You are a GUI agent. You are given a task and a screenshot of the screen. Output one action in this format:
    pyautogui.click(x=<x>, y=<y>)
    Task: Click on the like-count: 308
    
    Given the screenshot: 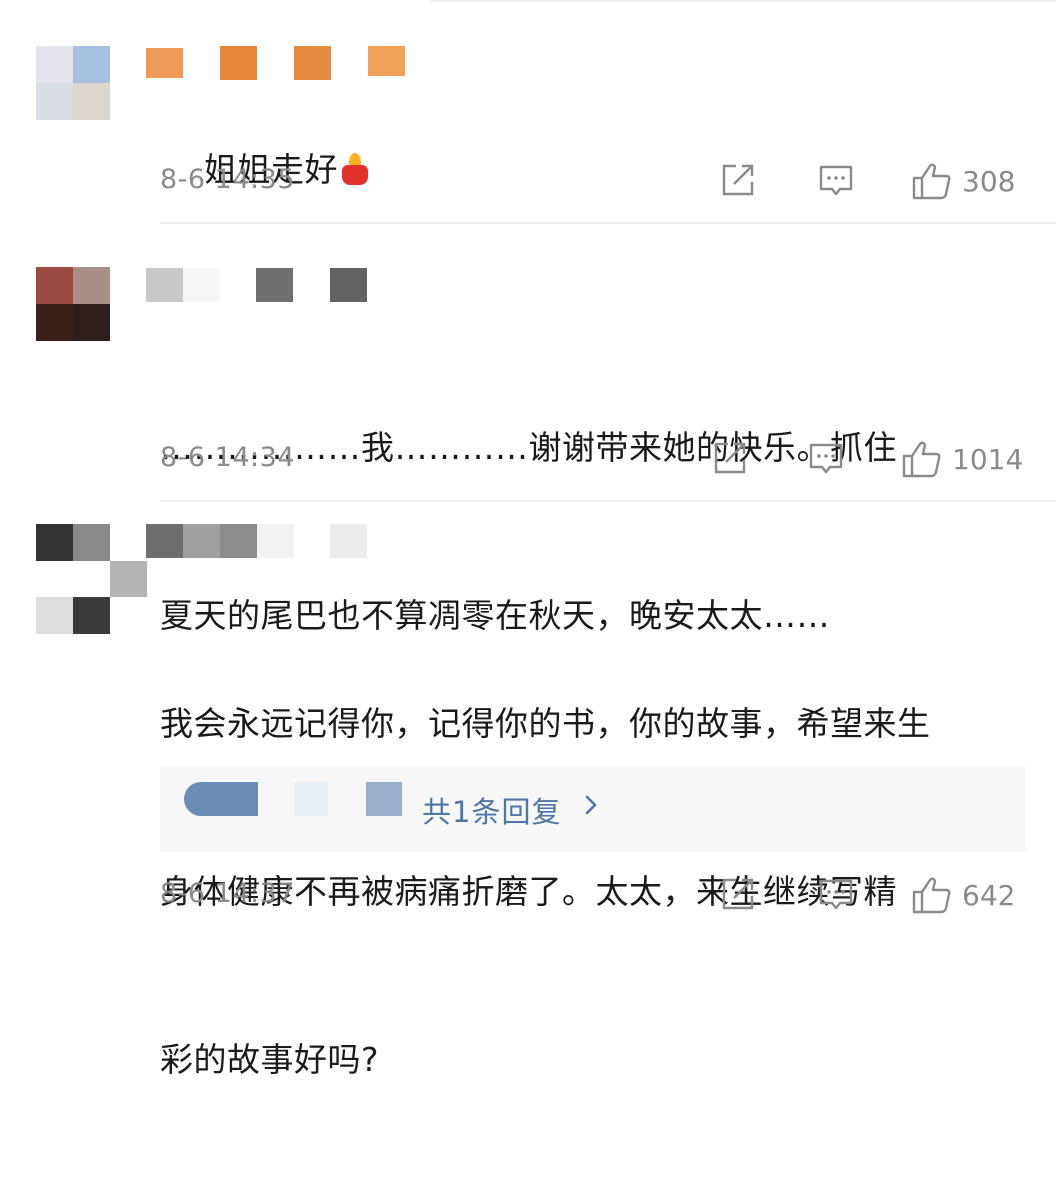 What is the action you would take?
    pyautogui.click(x=989, y=181)
    